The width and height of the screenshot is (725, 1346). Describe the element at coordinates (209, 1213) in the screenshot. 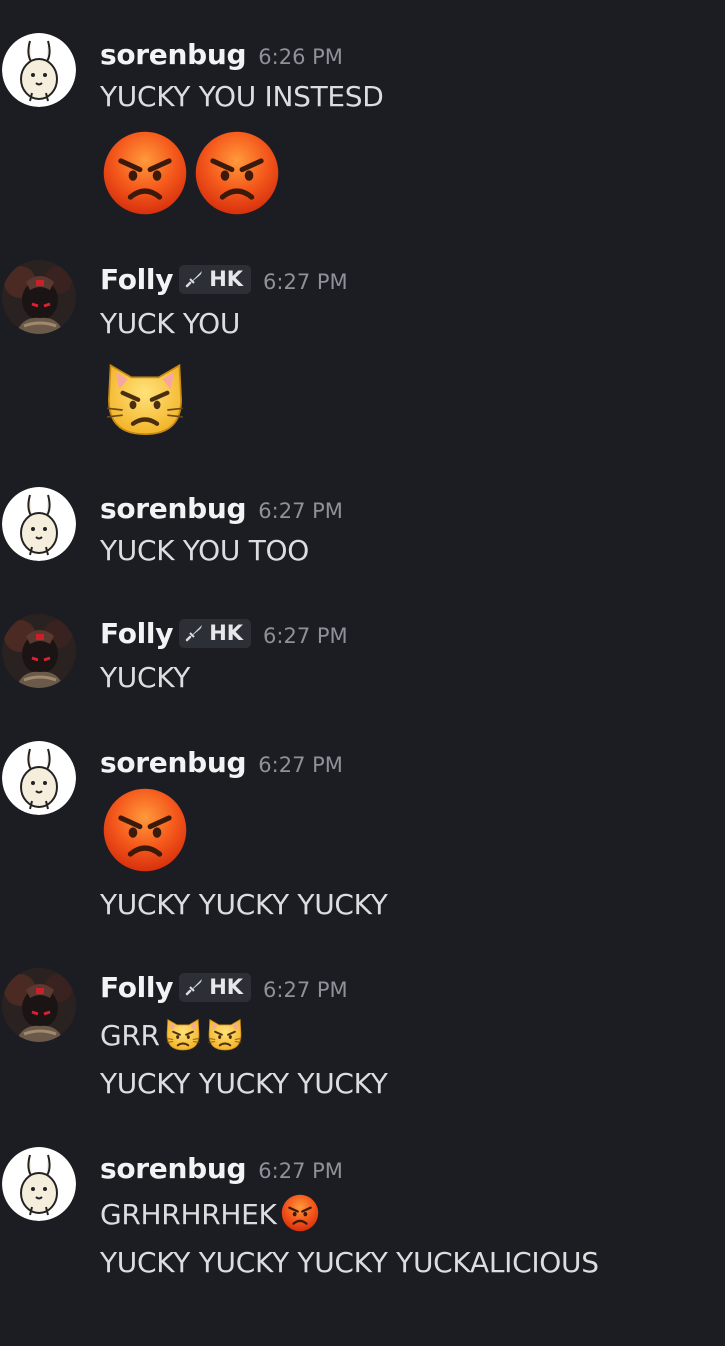

I see `message-text: GRHRHRHEK` at that location.